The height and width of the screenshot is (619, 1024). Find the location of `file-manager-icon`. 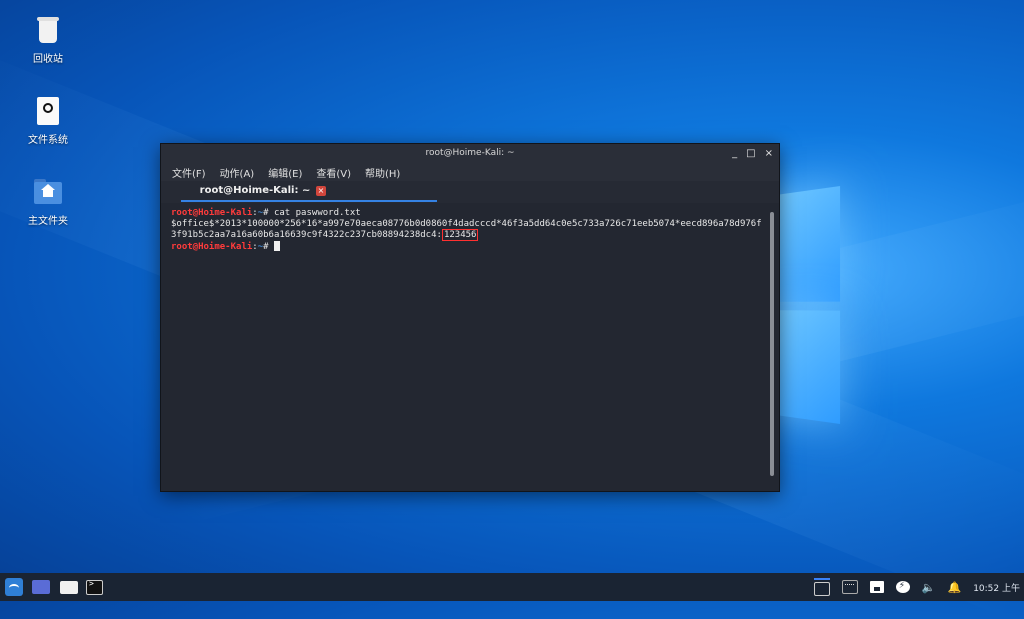

file-manager-icon is located at coordinates (69, 587).